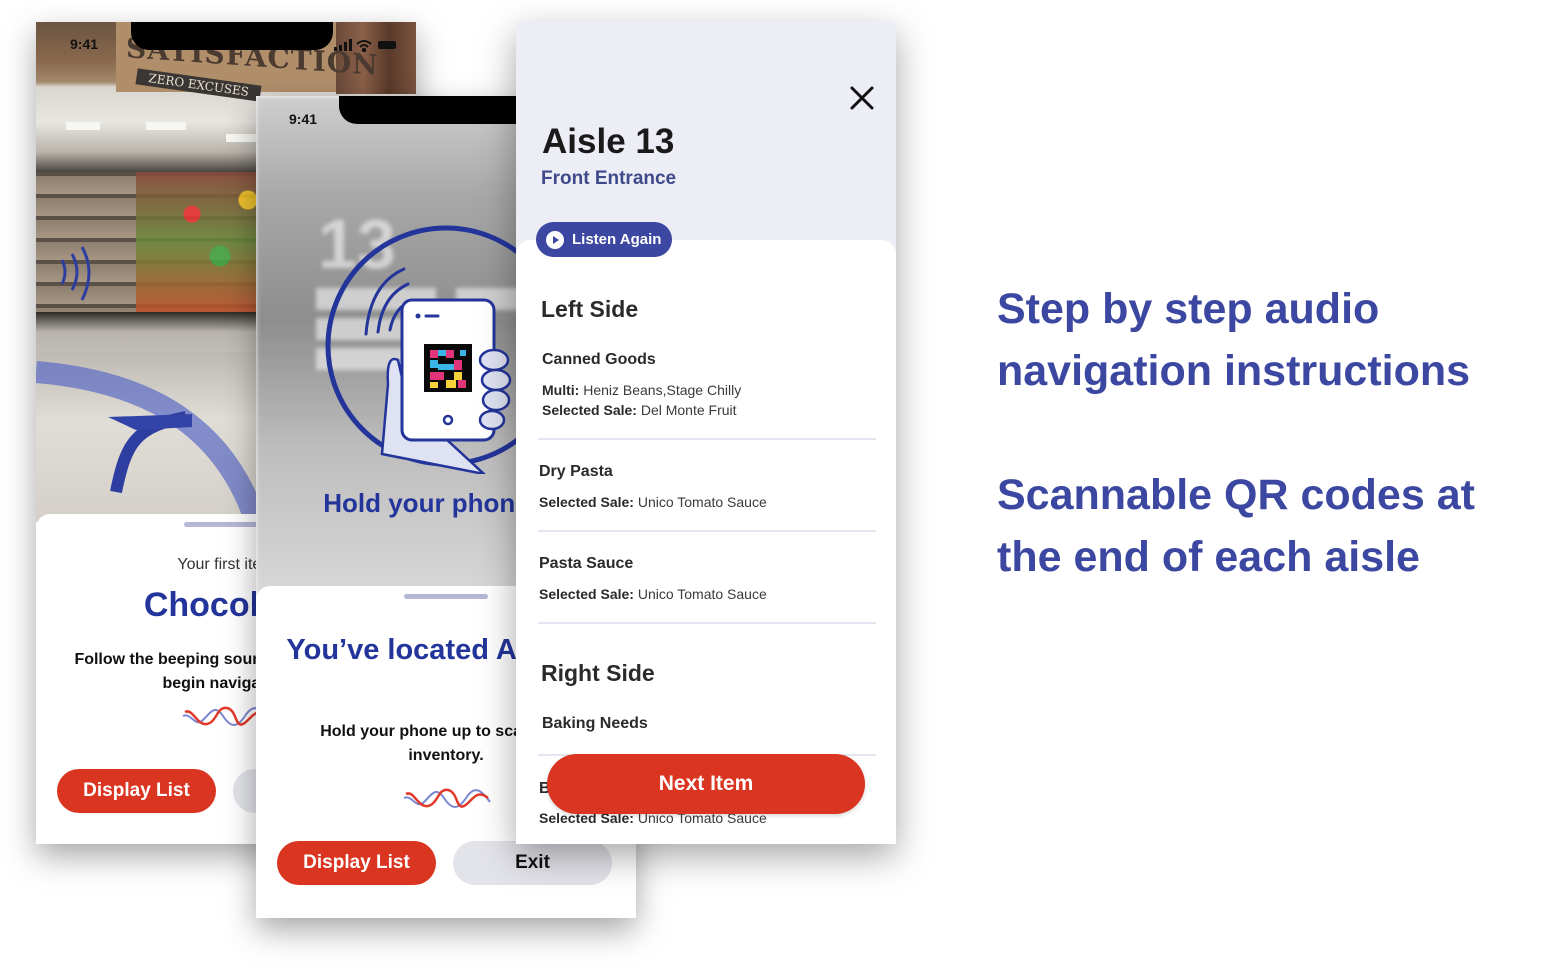 The width and height of the screenshot is (1542, 968). What do you see at coordinates (590, 309) in the screenshot?
I see `section-title: Left Side` at bounding box center [590, 309].